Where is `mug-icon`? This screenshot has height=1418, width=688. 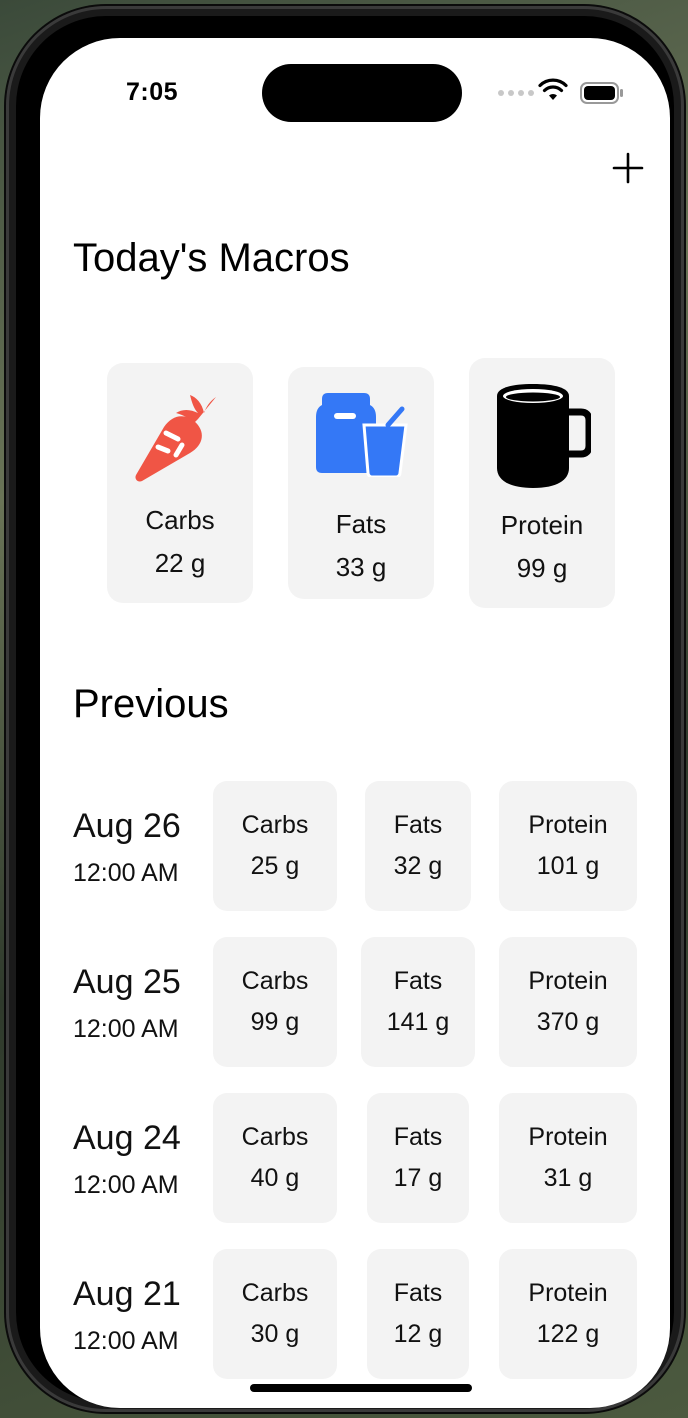 mug-icon is located at coordinates (543, 435).